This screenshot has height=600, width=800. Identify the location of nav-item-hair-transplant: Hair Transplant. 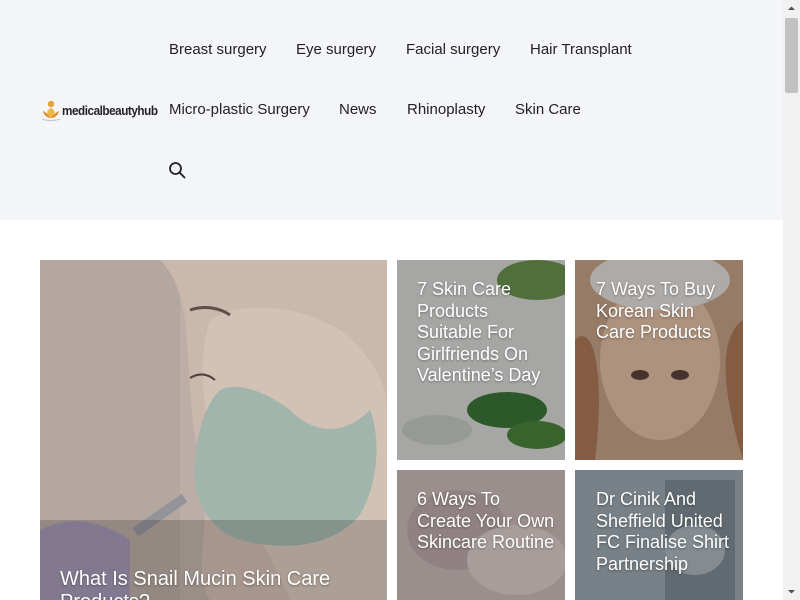
(581, 49).